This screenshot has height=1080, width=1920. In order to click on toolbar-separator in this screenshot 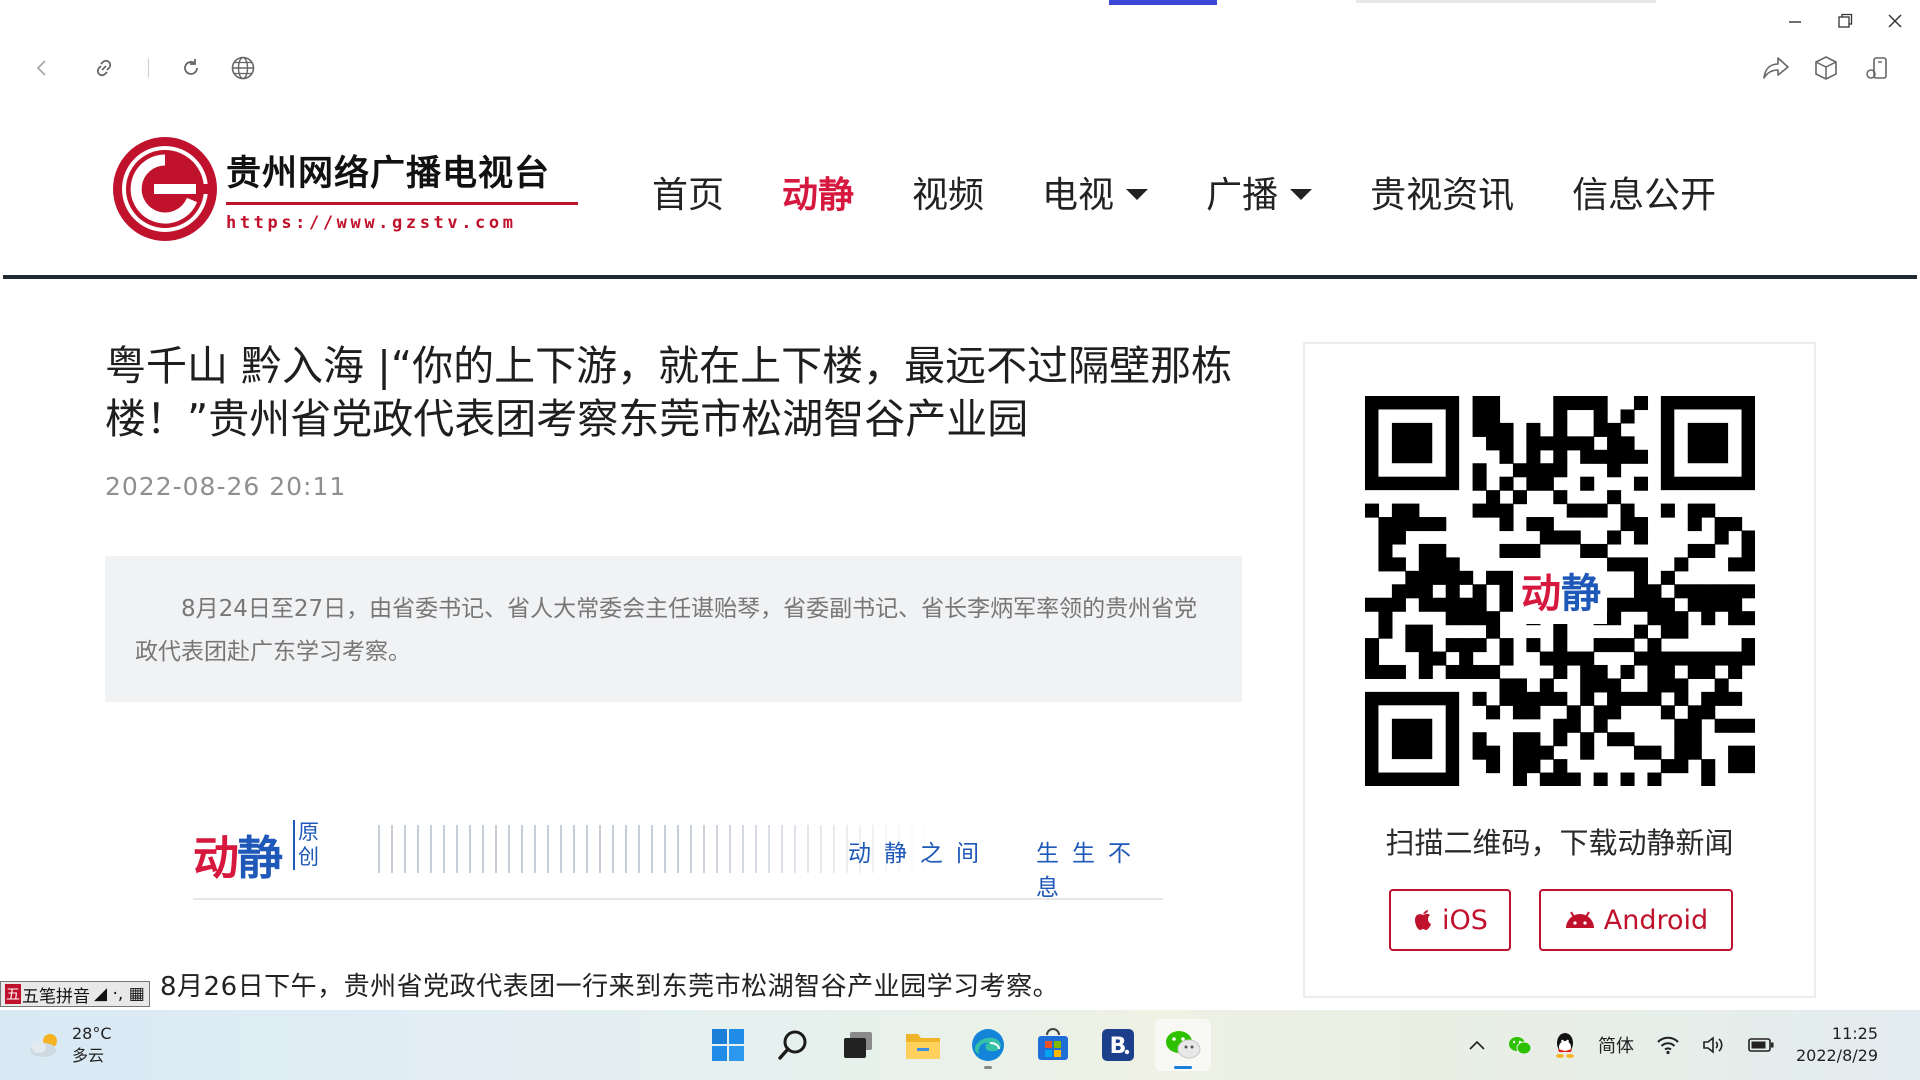, I will do `click(148, 68)`.